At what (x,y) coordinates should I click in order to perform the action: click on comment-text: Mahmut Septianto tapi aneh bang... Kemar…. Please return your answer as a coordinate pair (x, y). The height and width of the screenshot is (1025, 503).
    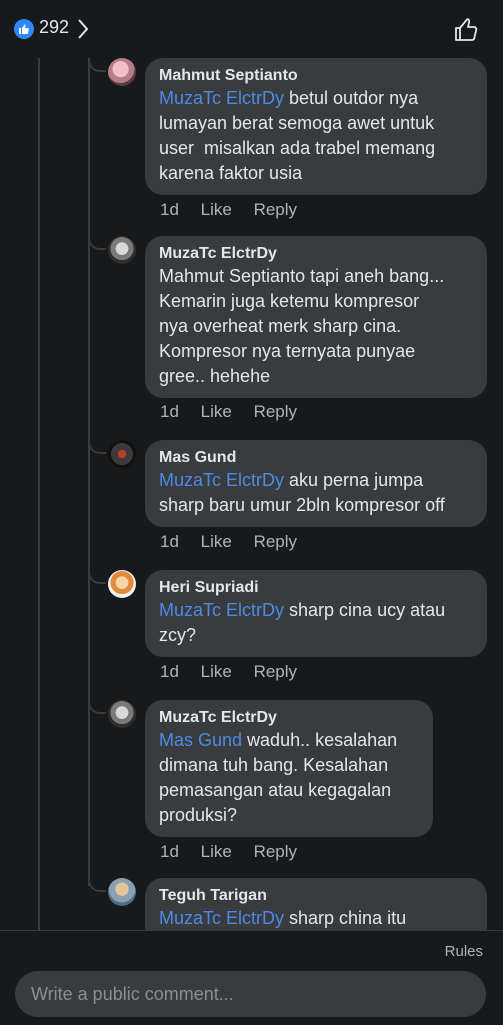
    Looking at the image, I should click on (302, 326).